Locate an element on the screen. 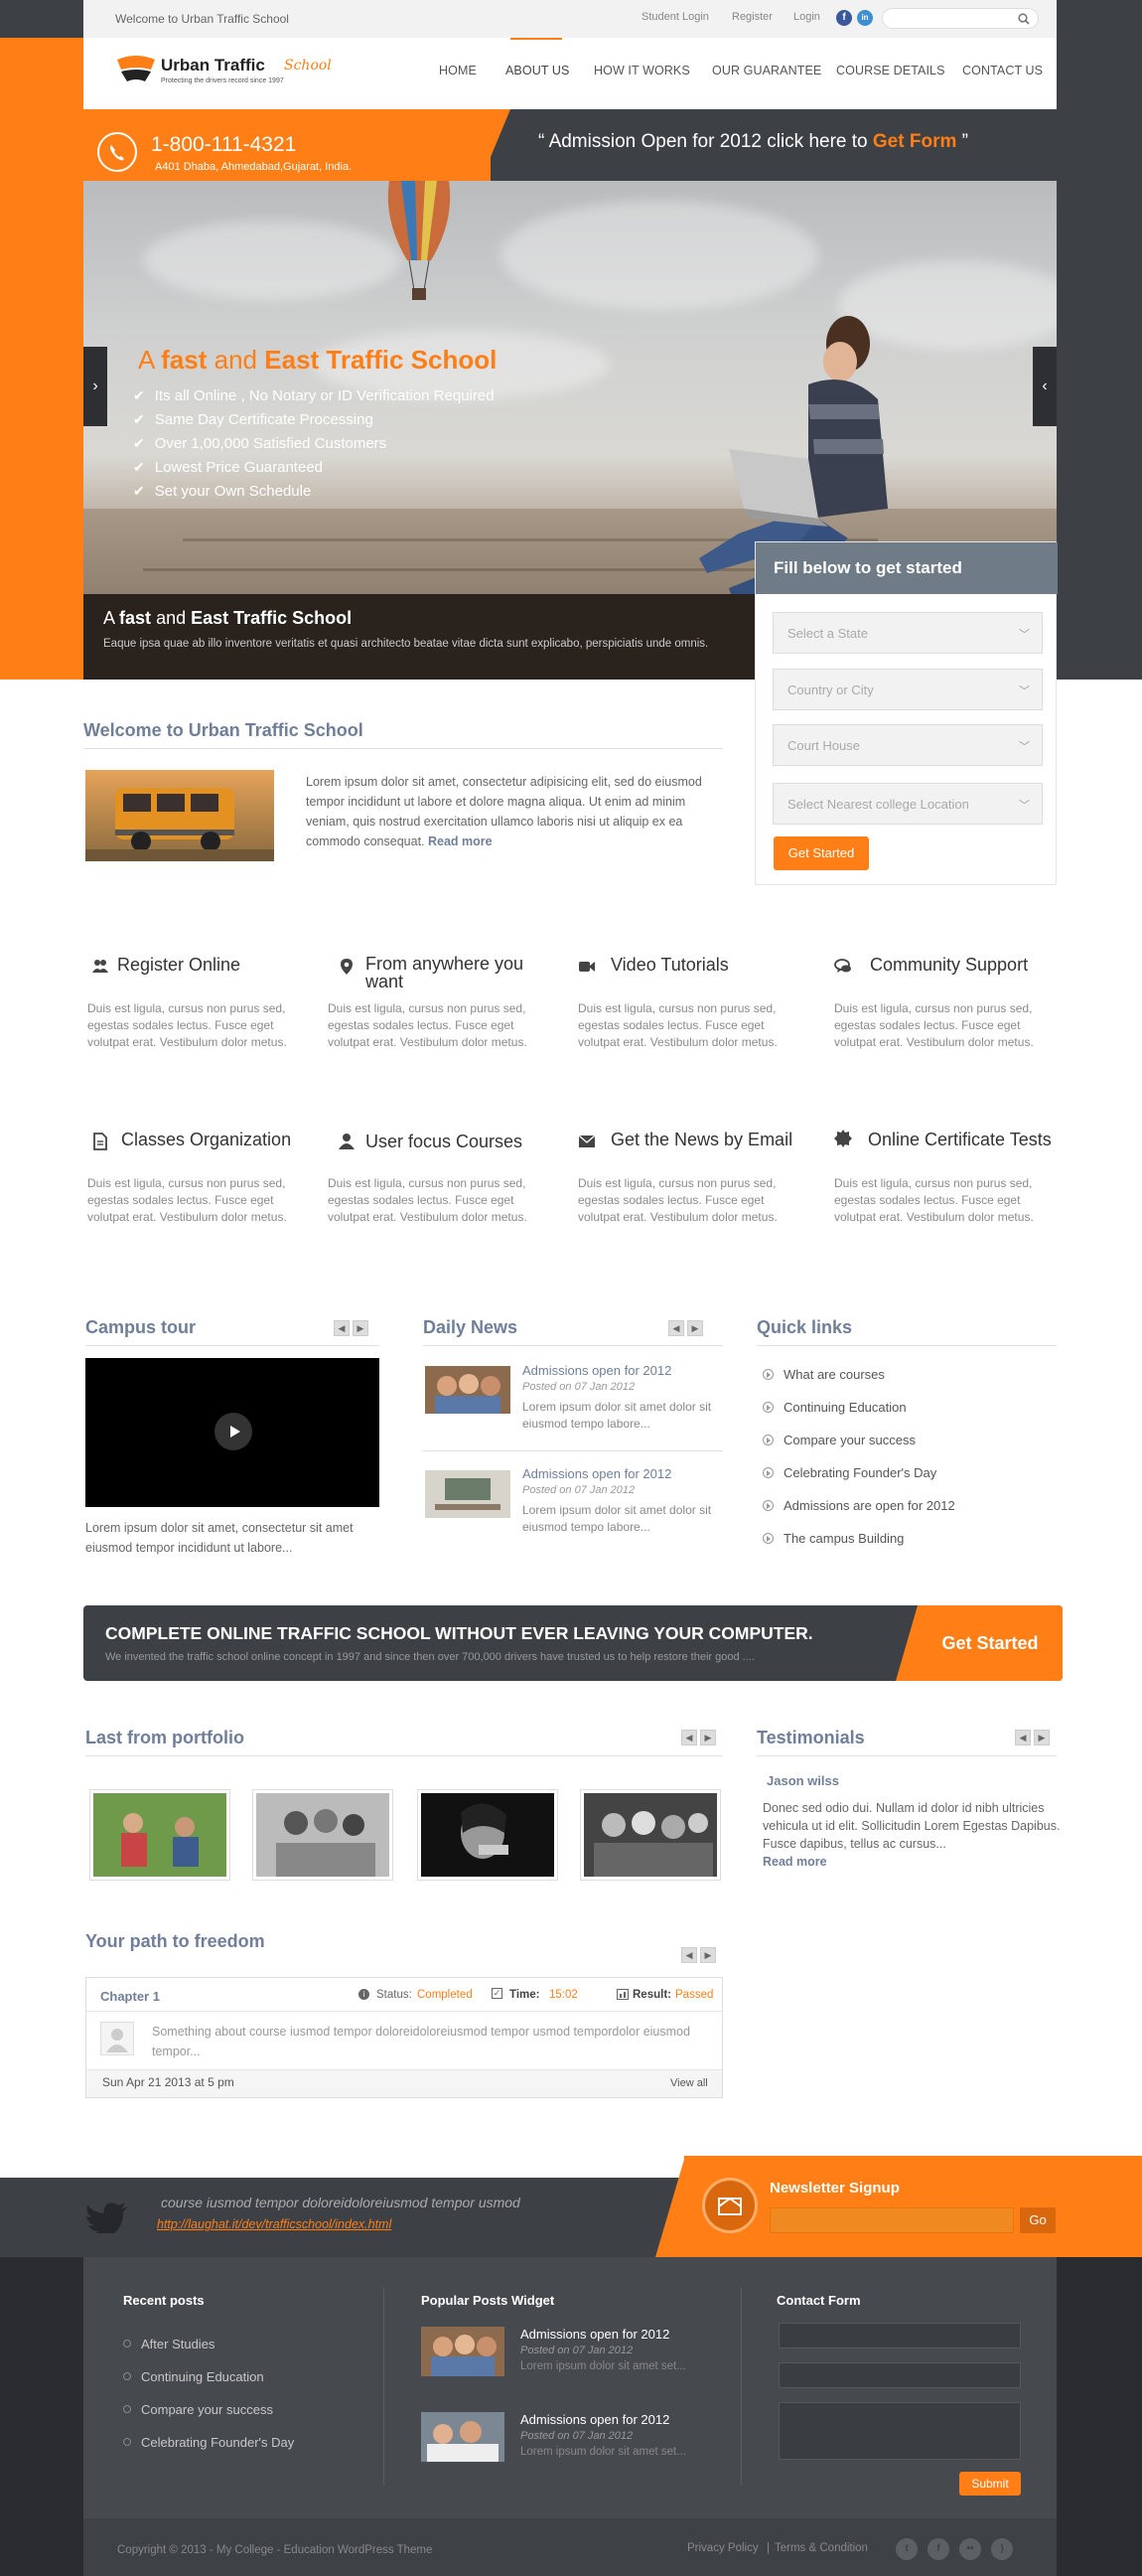 The image size is (1142, 2576). quick-link: Celebrating Founder's Day is located at coordinates (849, 1472).